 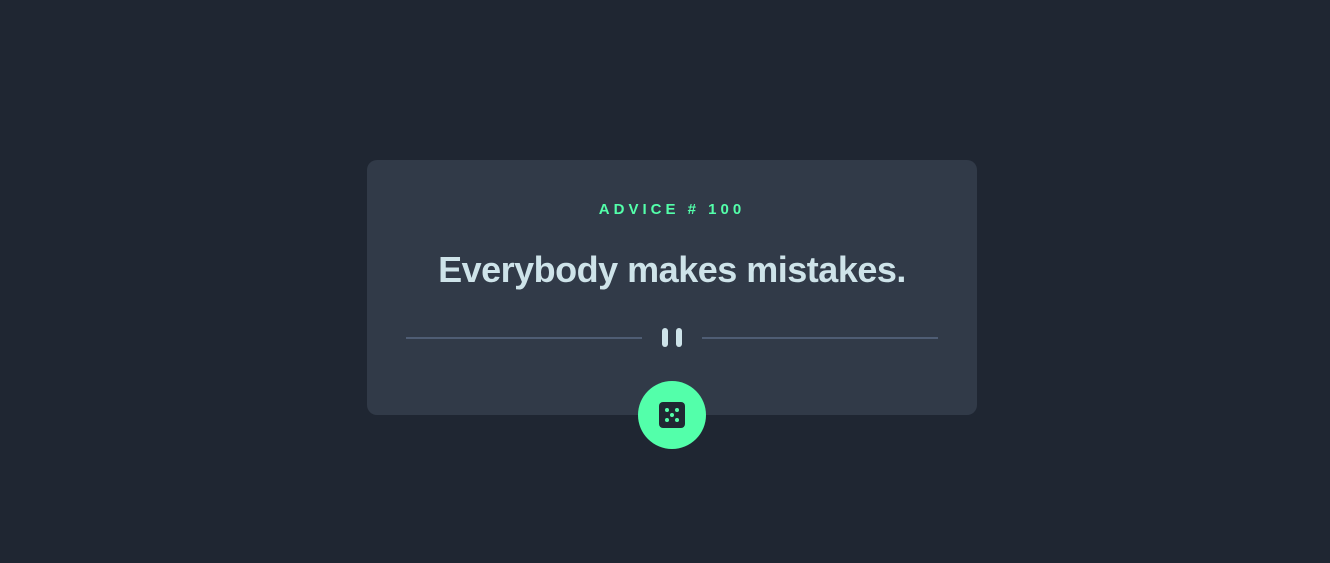 I want to click on divider, so click(x=672, y=338).